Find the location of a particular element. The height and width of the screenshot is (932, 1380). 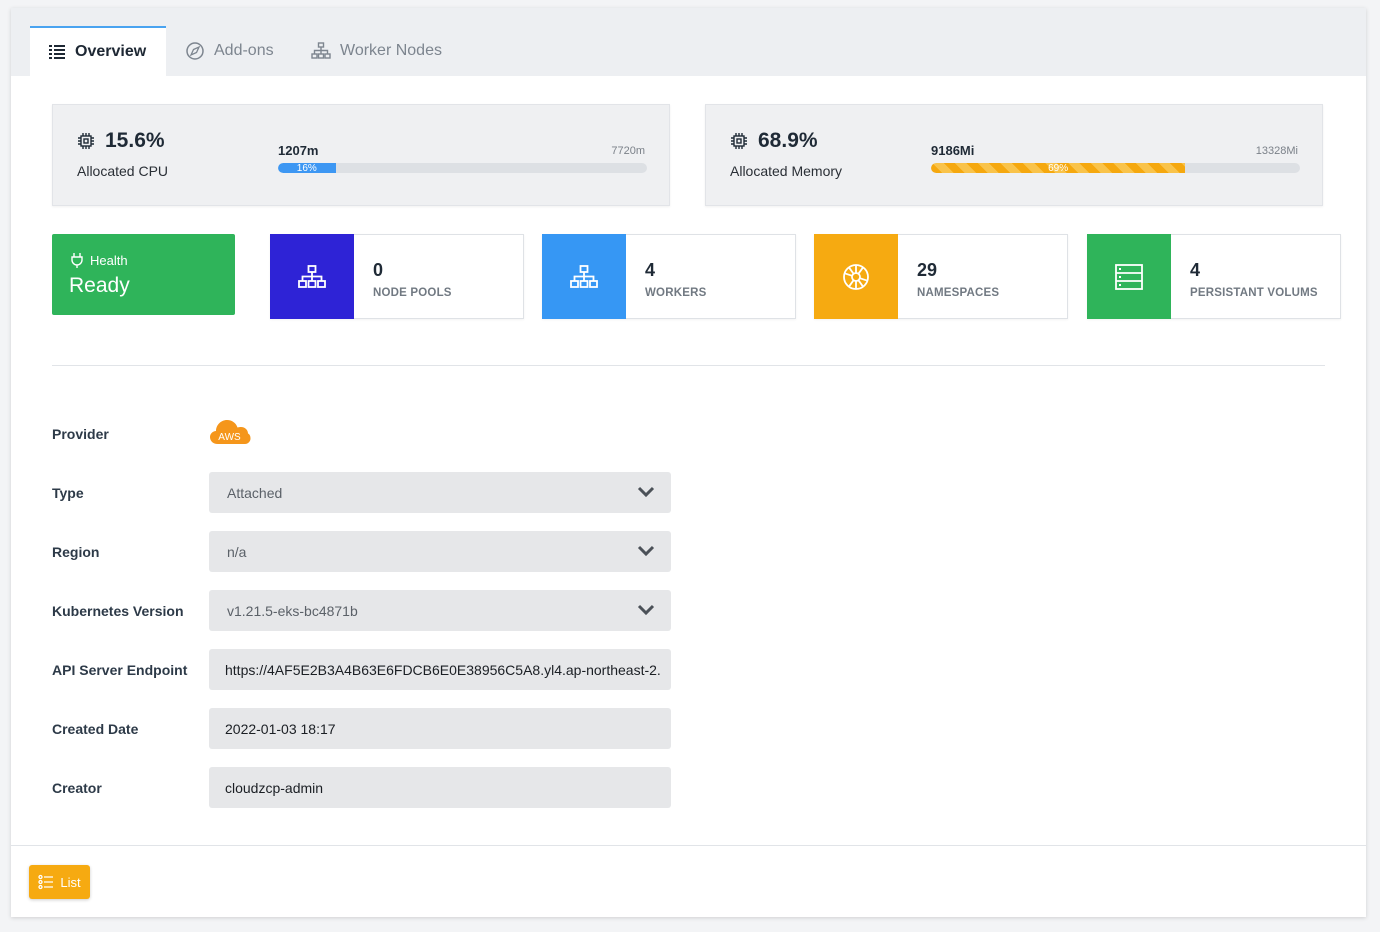

memory-used: 9186Mi is located at coordinates (953, 150).